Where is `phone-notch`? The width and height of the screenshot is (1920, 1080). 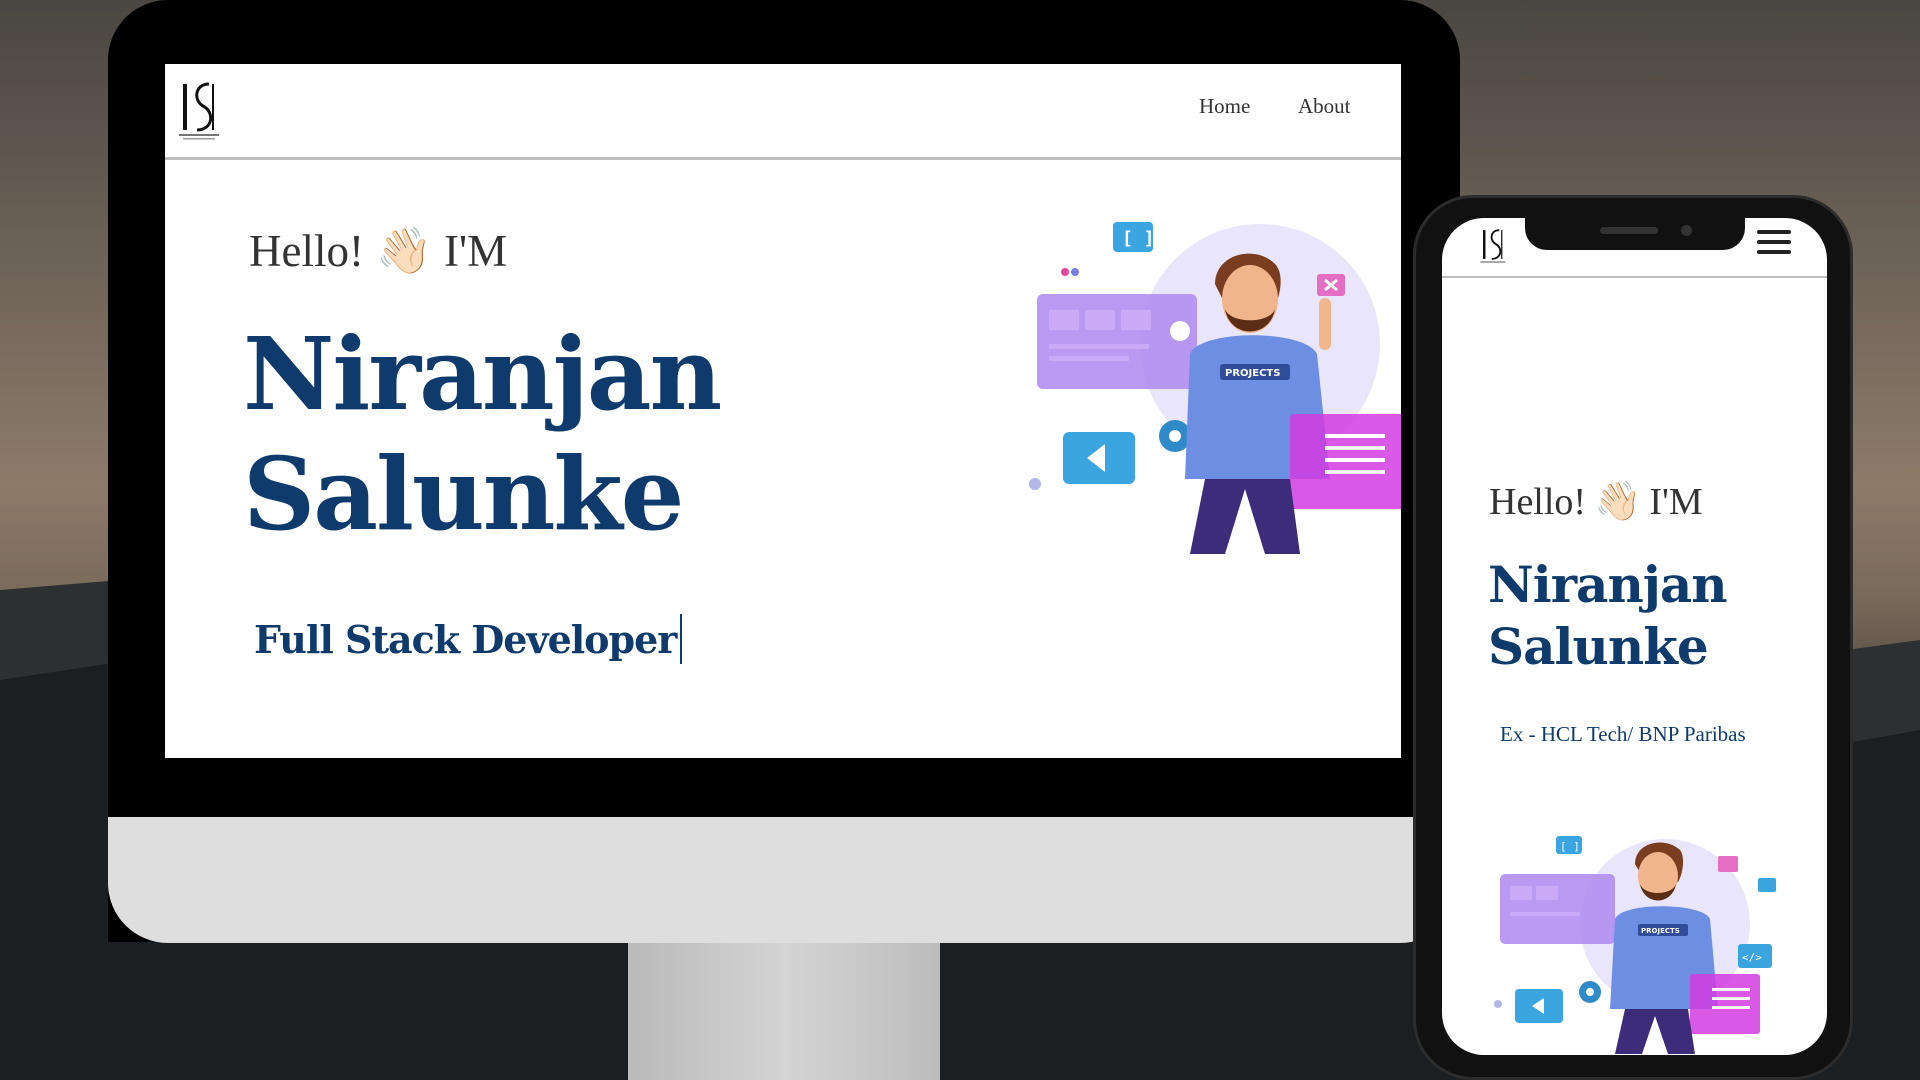
phone-notch is located at coordinates (1635, 234).